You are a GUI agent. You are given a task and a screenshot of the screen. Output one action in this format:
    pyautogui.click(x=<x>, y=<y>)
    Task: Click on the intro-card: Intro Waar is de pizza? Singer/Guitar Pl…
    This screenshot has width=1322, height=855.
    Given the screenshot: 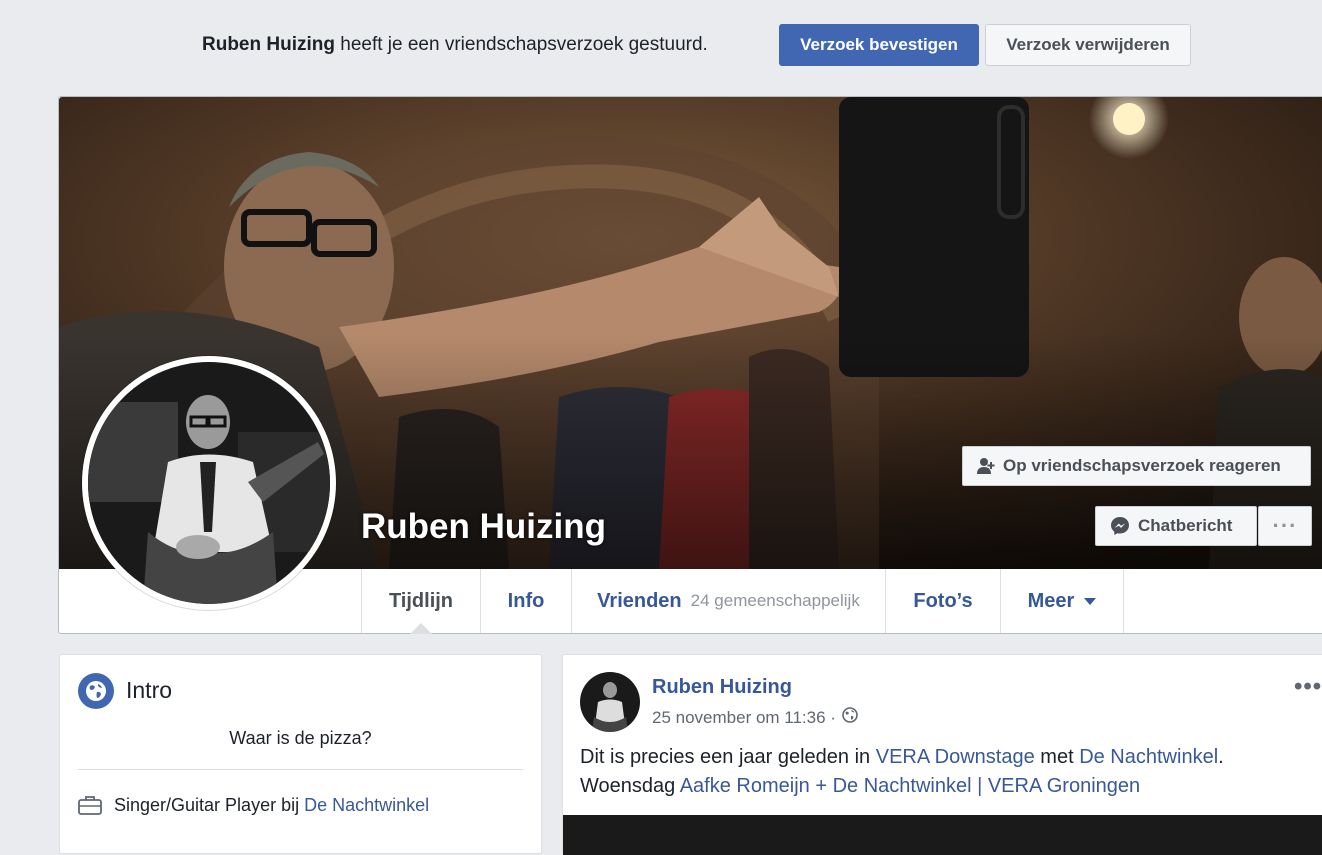 What is the action you would take?
    pyautogui.click(x=300, y=754)
    